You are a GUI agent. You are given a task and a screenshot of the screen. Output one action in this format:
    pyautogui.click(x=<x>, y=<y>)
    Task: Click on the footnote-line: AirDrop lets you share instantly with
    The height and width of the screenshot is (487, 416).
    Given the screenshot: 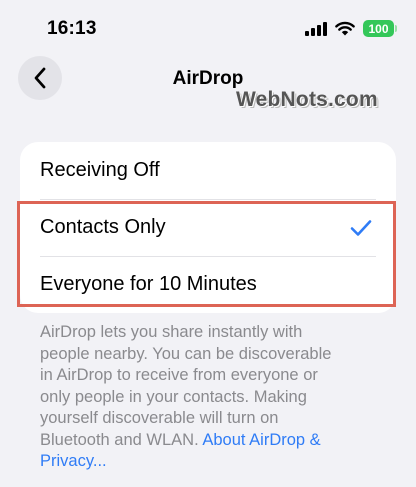 What is the action you would take?
    pyautogui.click(x=171, y=332)
    